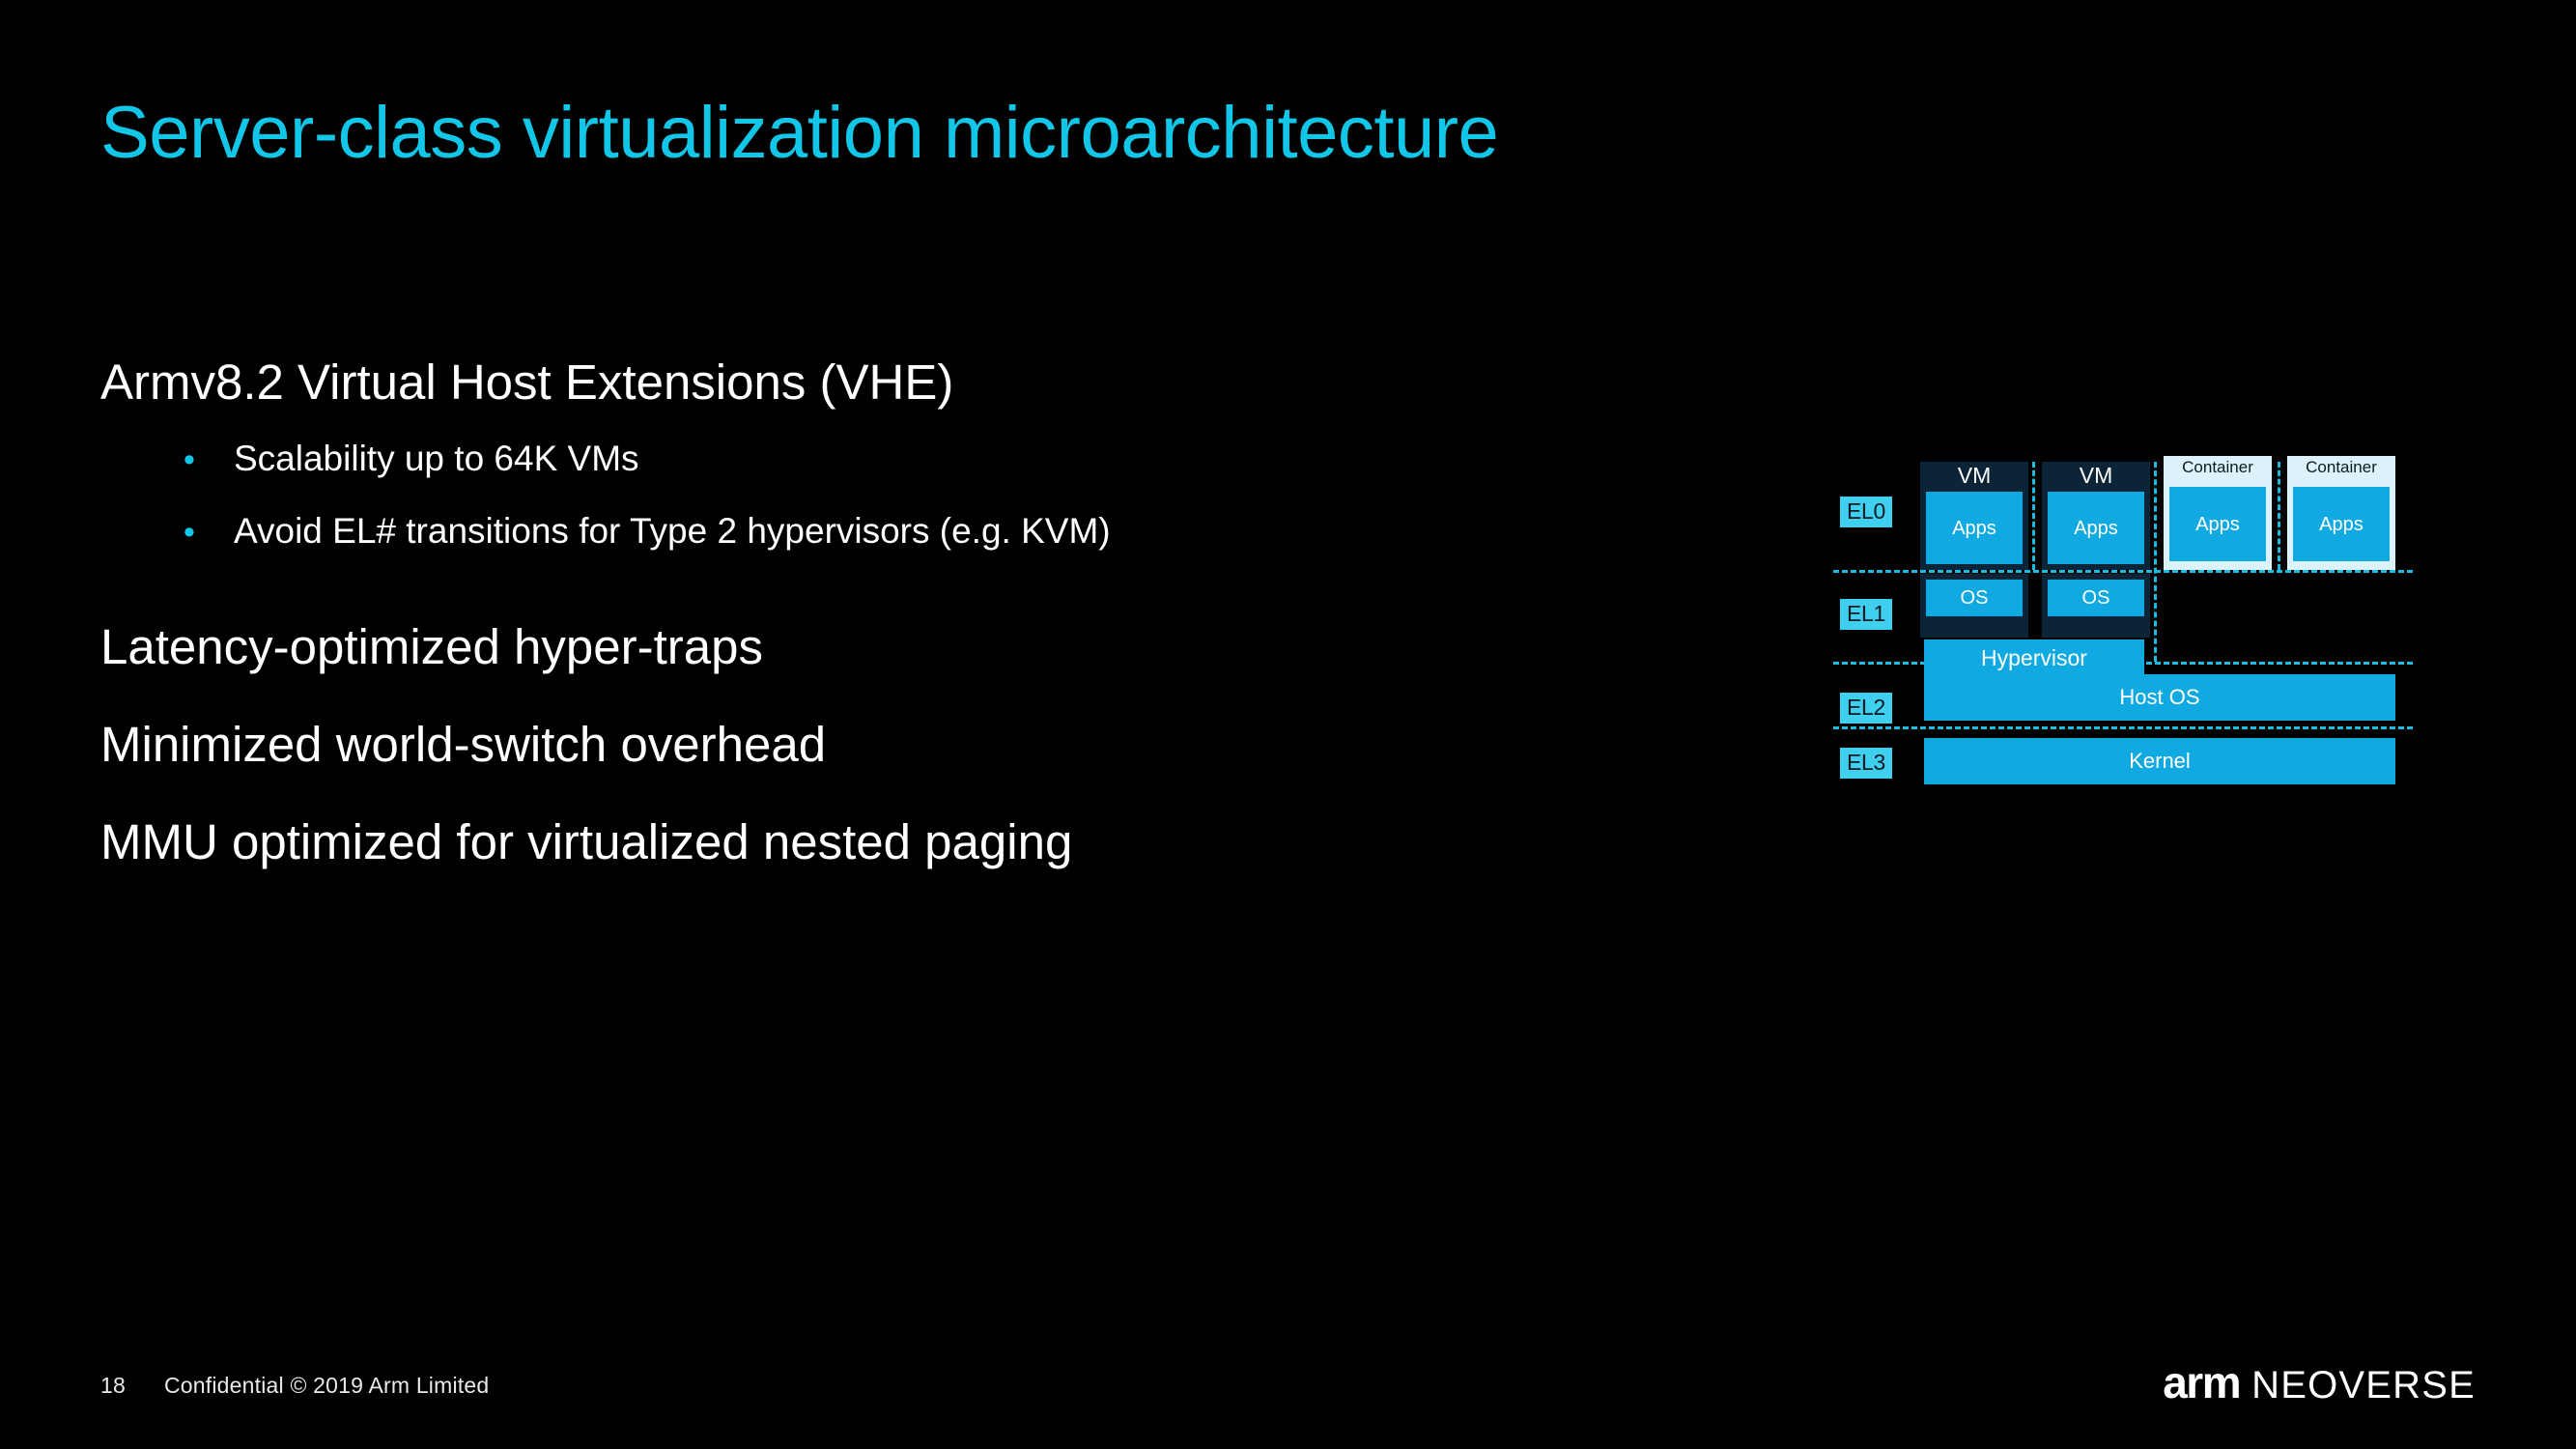  Describe the element at coordinates (431, 647) in the screenshot. I see `heading-latency: Latency-optimized hyper-traps` at that location.